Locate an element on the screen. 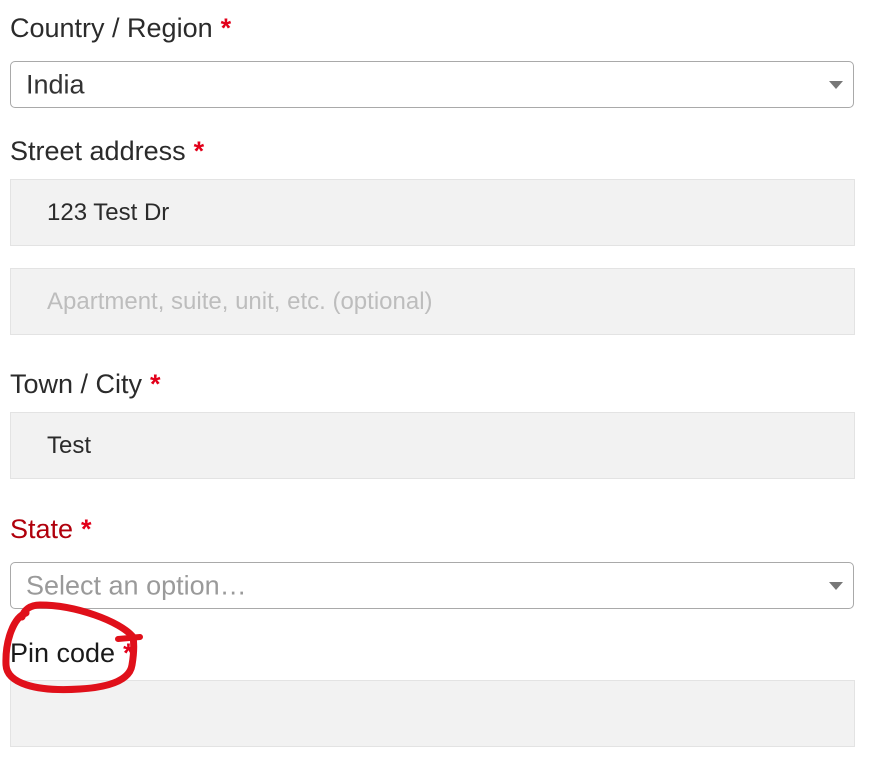  street-address-line1-value: 123 Test Dr is located at coordinates (108, 212).